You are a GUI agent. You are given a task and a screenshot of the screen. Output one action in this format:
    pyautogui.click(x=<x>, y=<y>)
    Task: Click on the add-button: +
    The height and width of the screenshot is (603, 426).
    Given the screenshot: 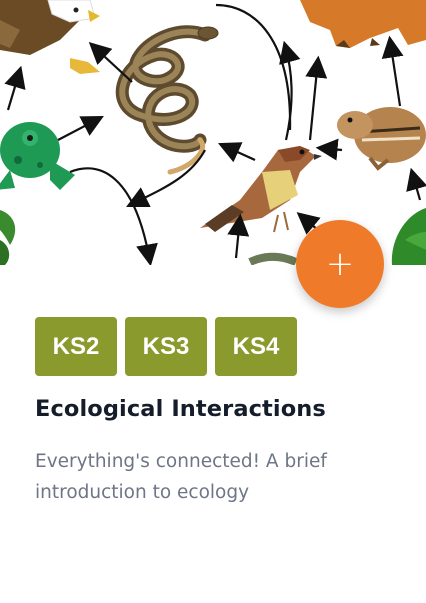 What is the action you would take?
    pyautogui.click(x=340, y=264)
    